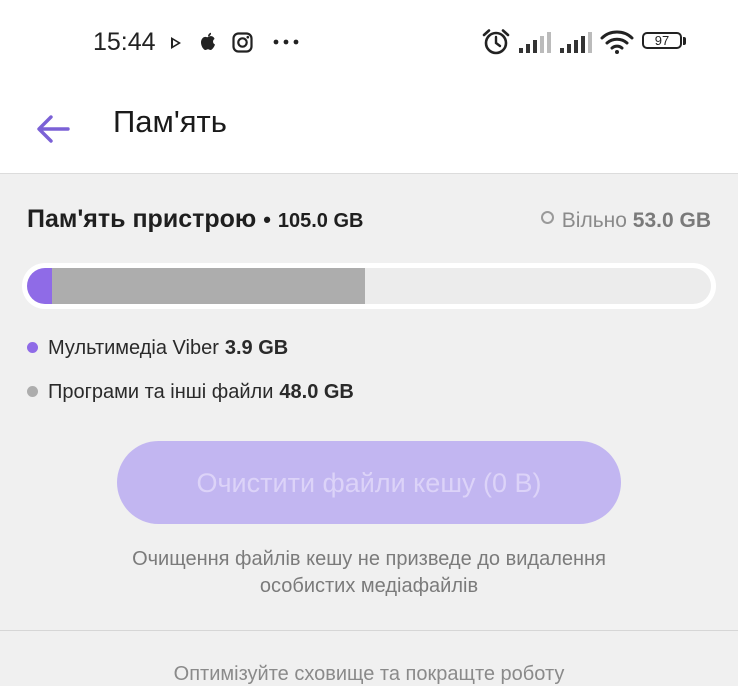 The width and height of the screenshot is (738, 686). I want to click on legend-value: 3.9 GB, so click(256, 348).